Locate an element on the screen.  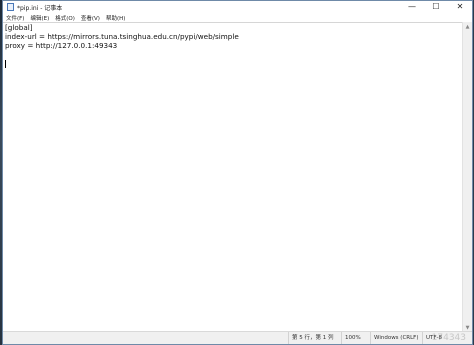
window-controls: — ☐ ✕ is located at coordinates (436, 7).